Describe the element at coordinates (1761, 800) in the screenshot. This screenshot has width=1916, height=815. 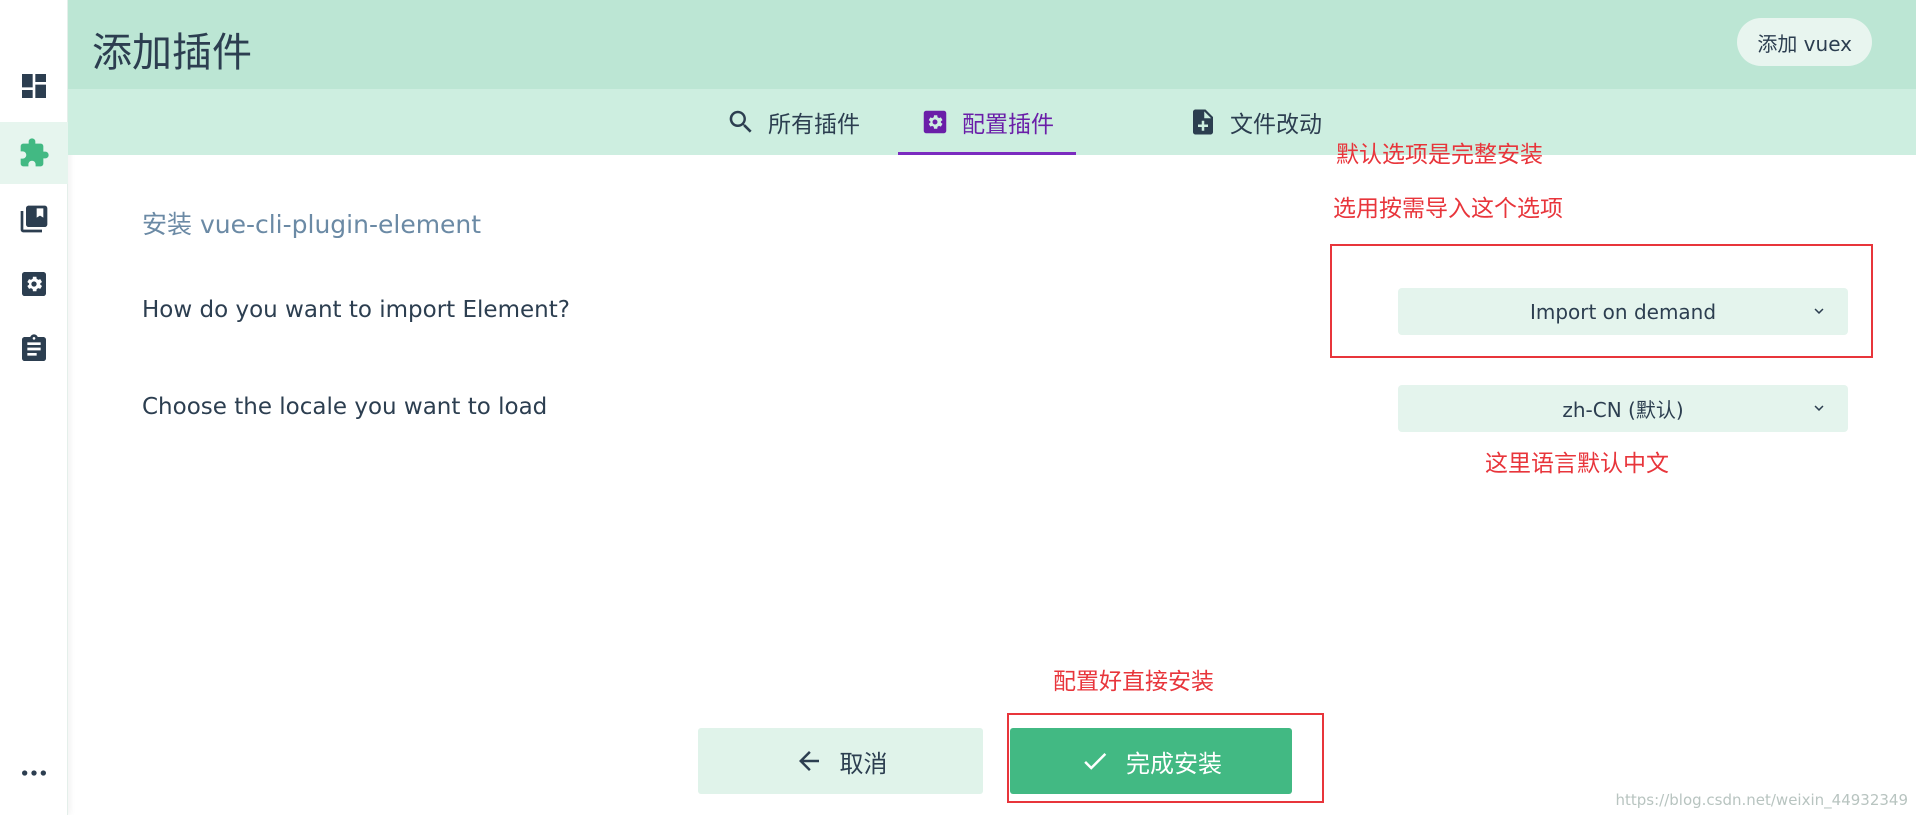
I see `watermark: https://blog.csdn.net/weixin_44932349` at that location.